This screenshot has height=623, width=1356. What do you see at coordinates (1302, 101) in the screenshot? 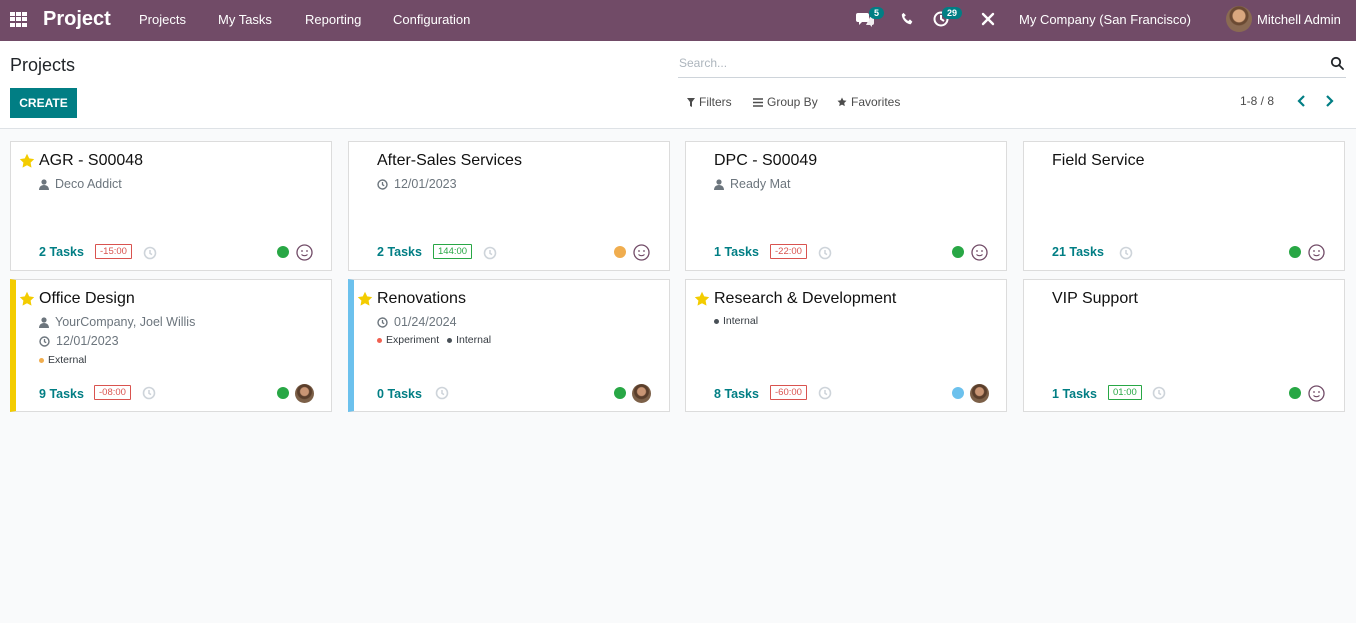
I see `pager-previous-icon` at bounding box center [1302, 101].